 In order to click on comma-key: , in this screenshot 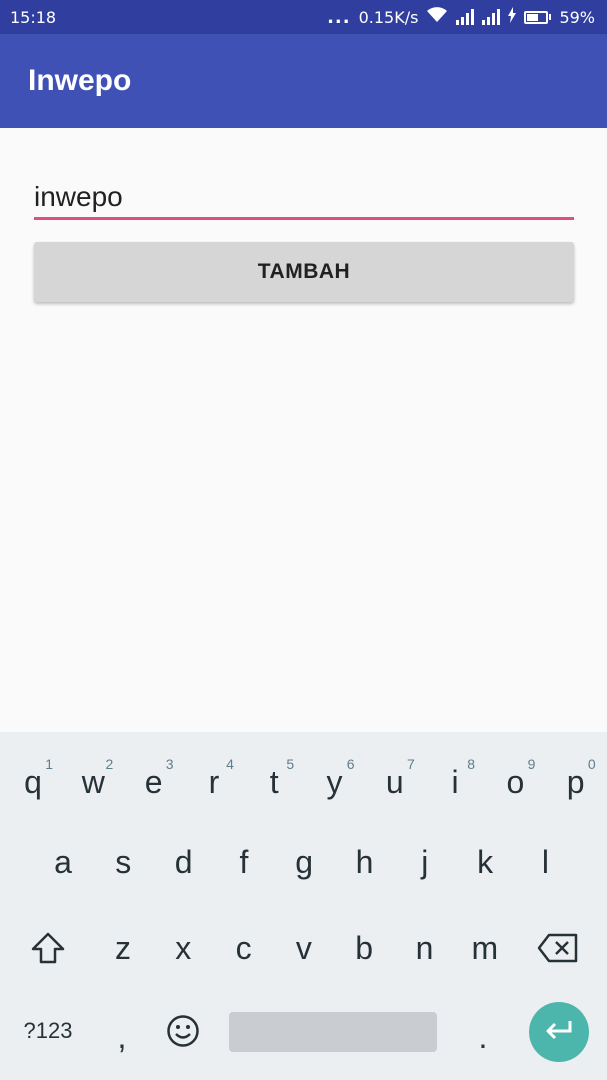, I will do `click(122, 1037)`.